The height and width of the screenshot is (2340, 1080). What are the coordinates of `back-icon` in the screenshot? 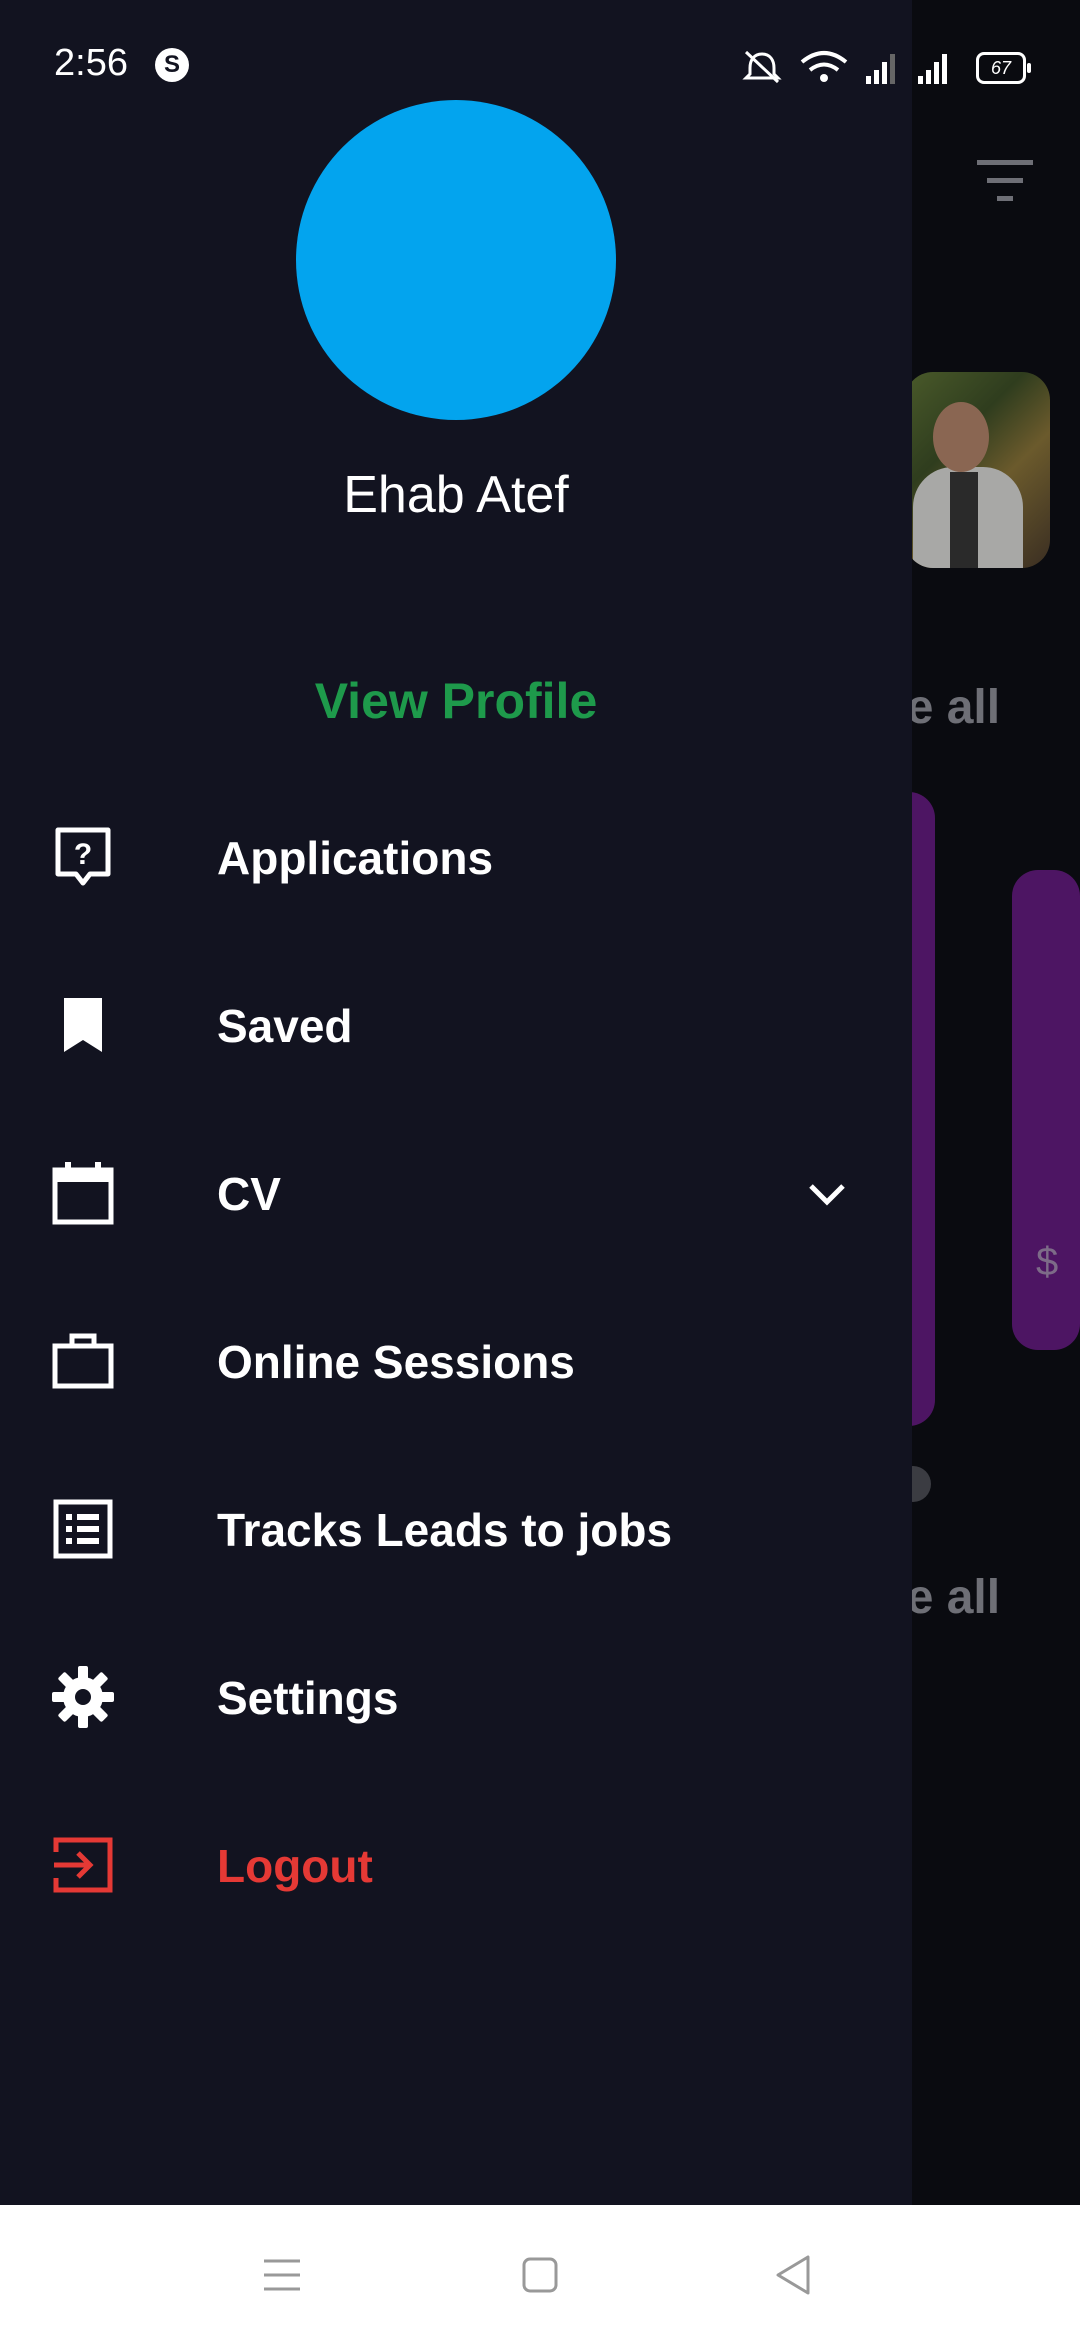 It's located at (796, 2275).